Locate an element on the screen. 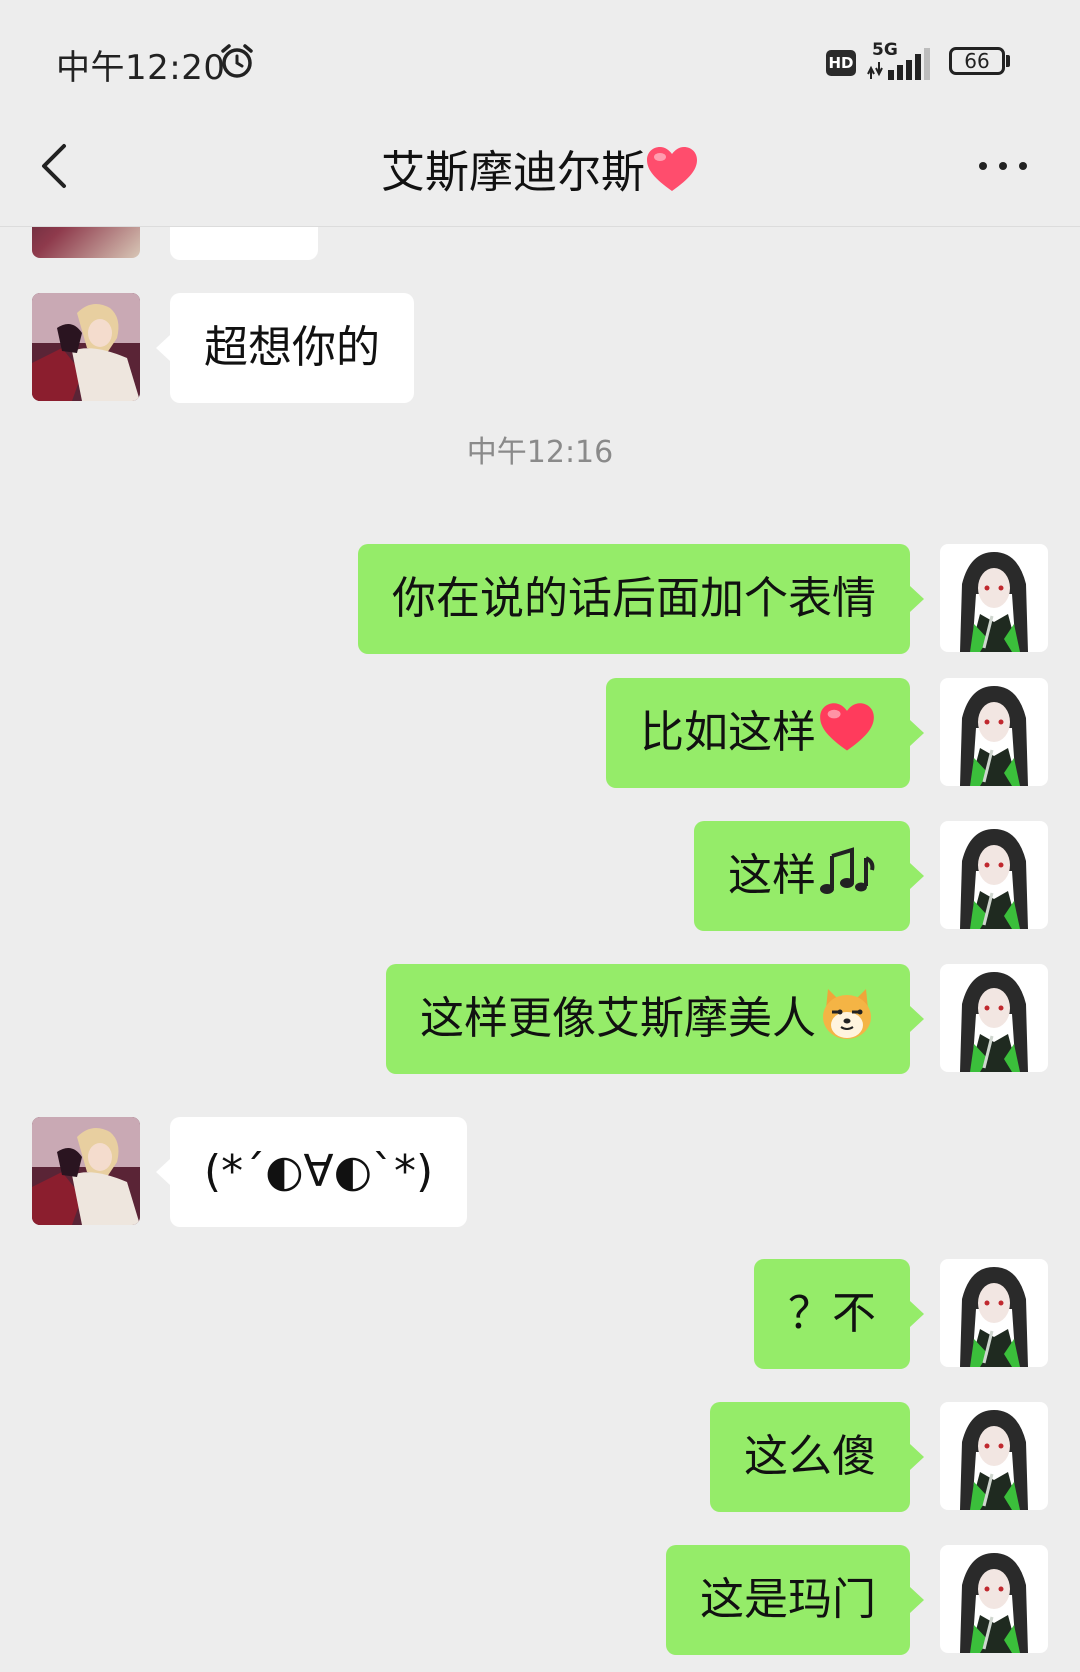  message-row: (*´◐∀◐`*) is located at coordinates (540, 1172).